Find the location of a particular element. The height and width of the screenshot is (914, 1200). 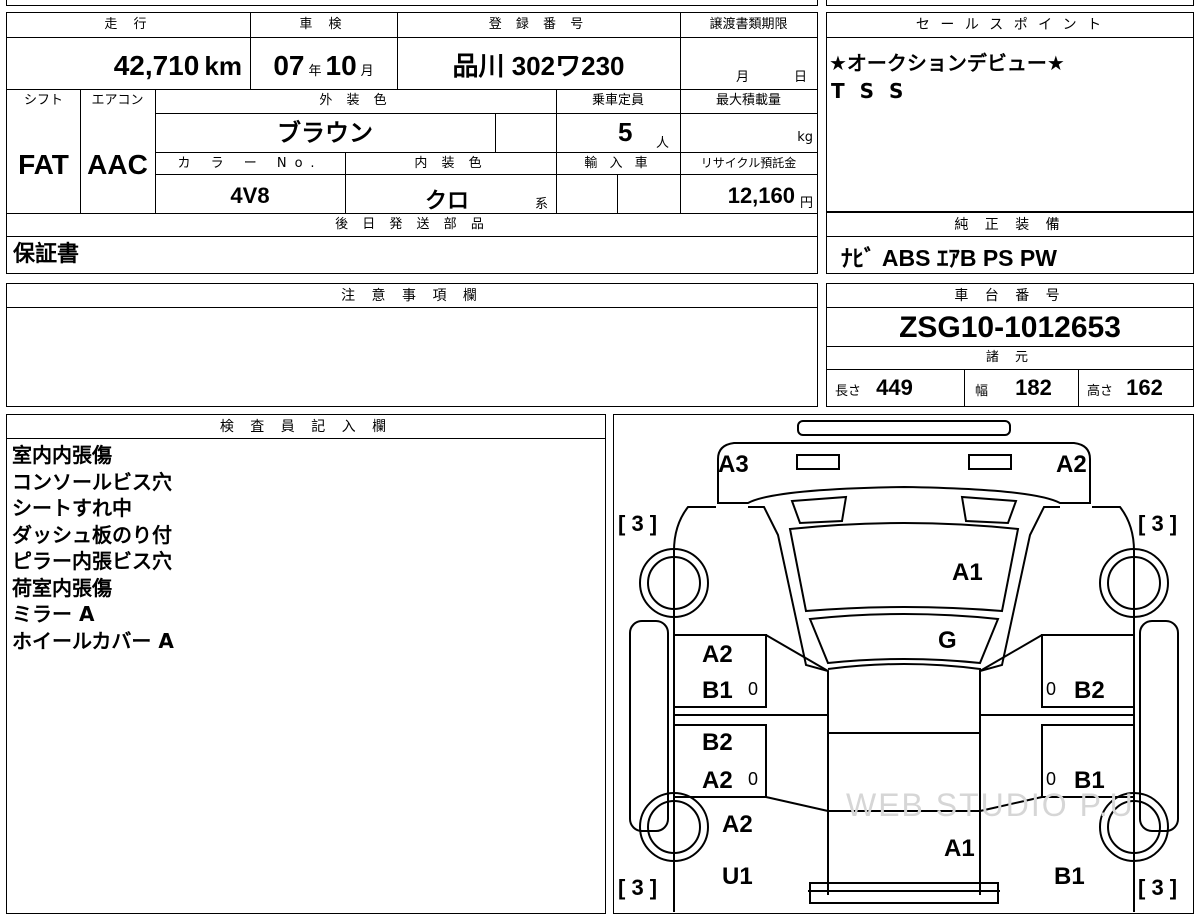

transfer-doc-header: 譲渡書類期限 is located at coordinates (748, 24).